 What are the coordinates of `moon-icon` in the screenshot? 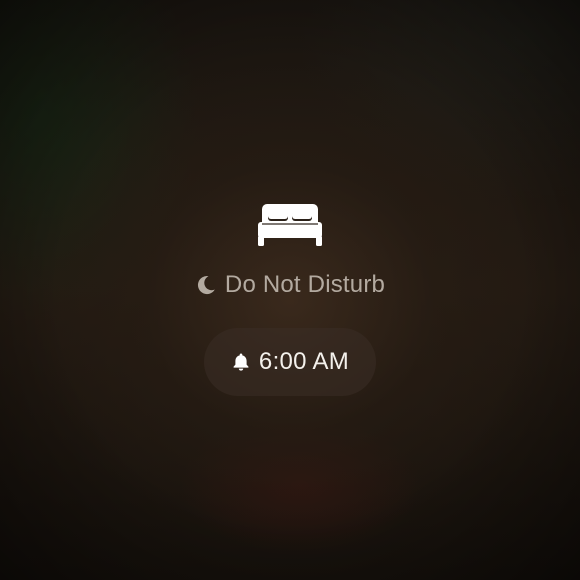 It's located at (206, 285).